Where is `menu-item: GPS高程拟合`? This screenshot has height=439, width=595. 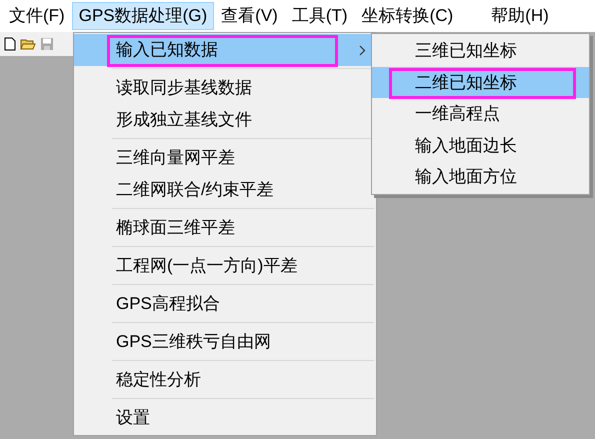 menu-item: GPS高程拟合 is located at coordinates (225, 304).